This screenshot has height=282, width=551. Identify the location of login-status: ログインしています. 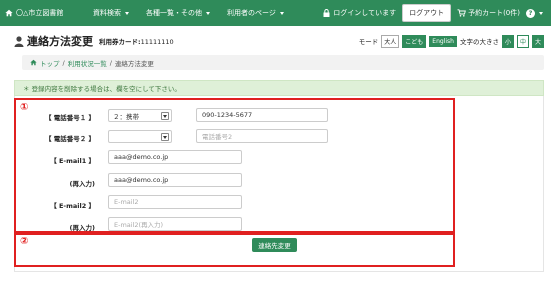
(359, 13).